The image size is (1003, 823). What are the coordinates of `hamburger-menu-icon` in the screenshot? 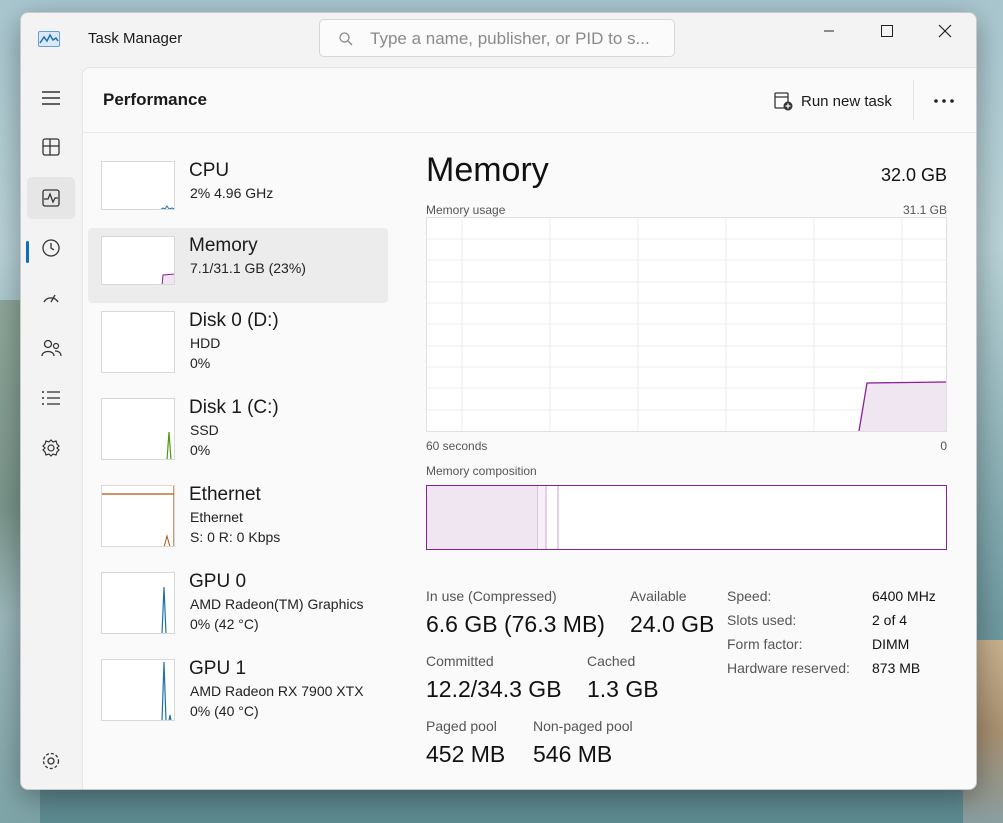 It's located at (51, 98).